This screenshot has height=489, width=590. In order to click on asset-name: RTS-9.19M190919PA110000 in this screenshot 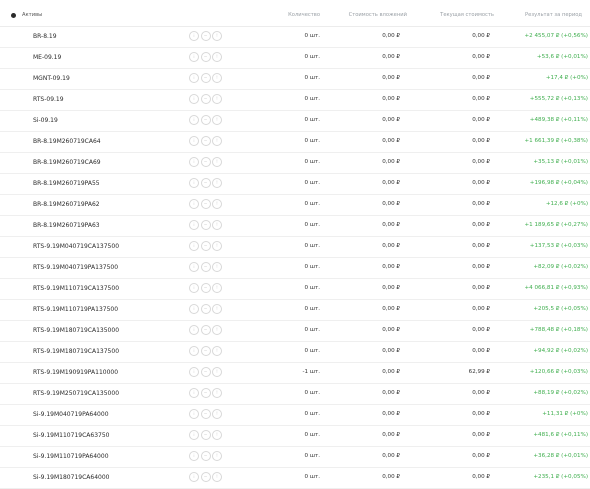, I will do `click(75, 372)`.